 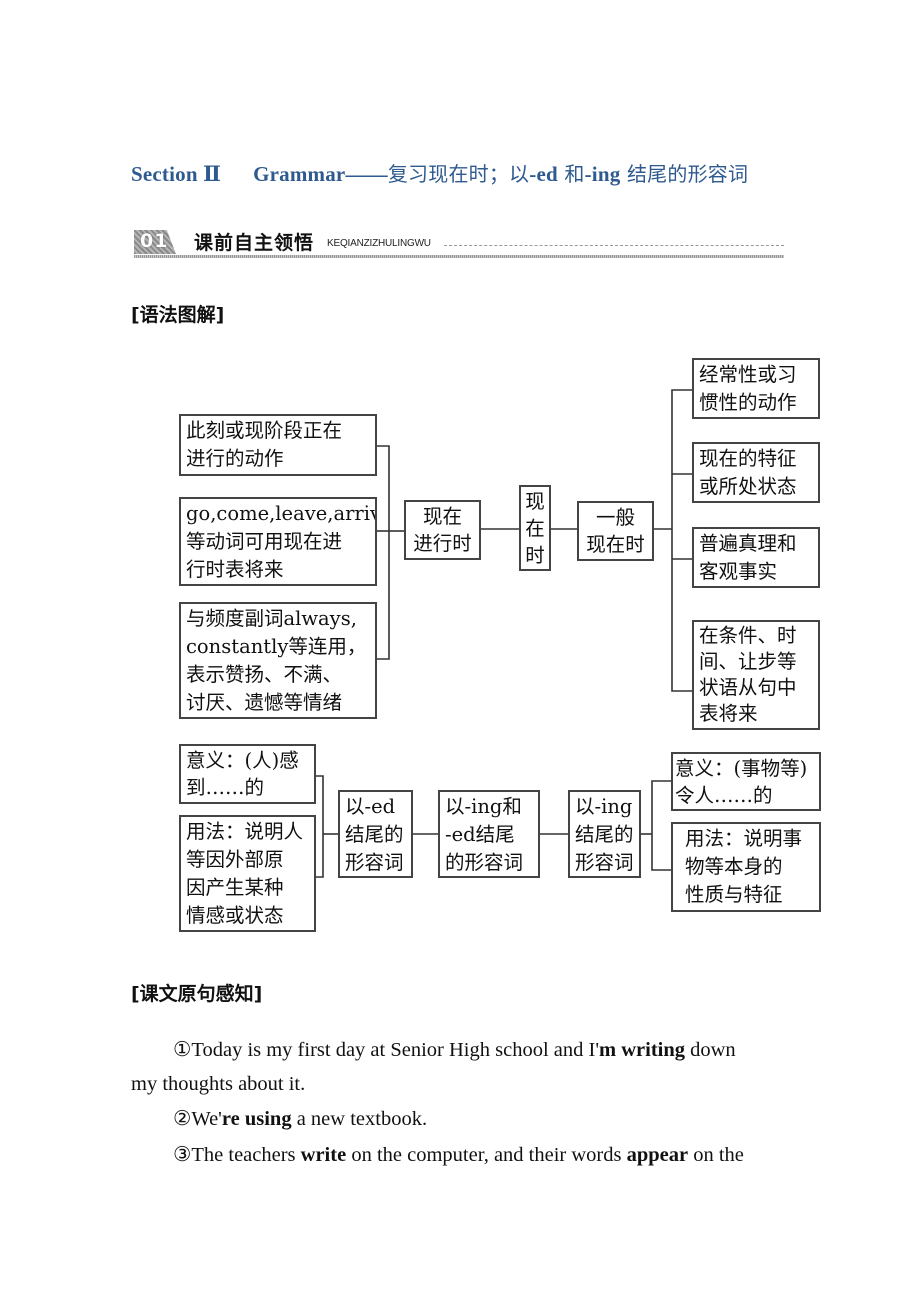 What do you see at coordinates (535, 528) in the screenshot?
I see `root-present-tense-box: 现 在 时` at bounding box center [535, 528].